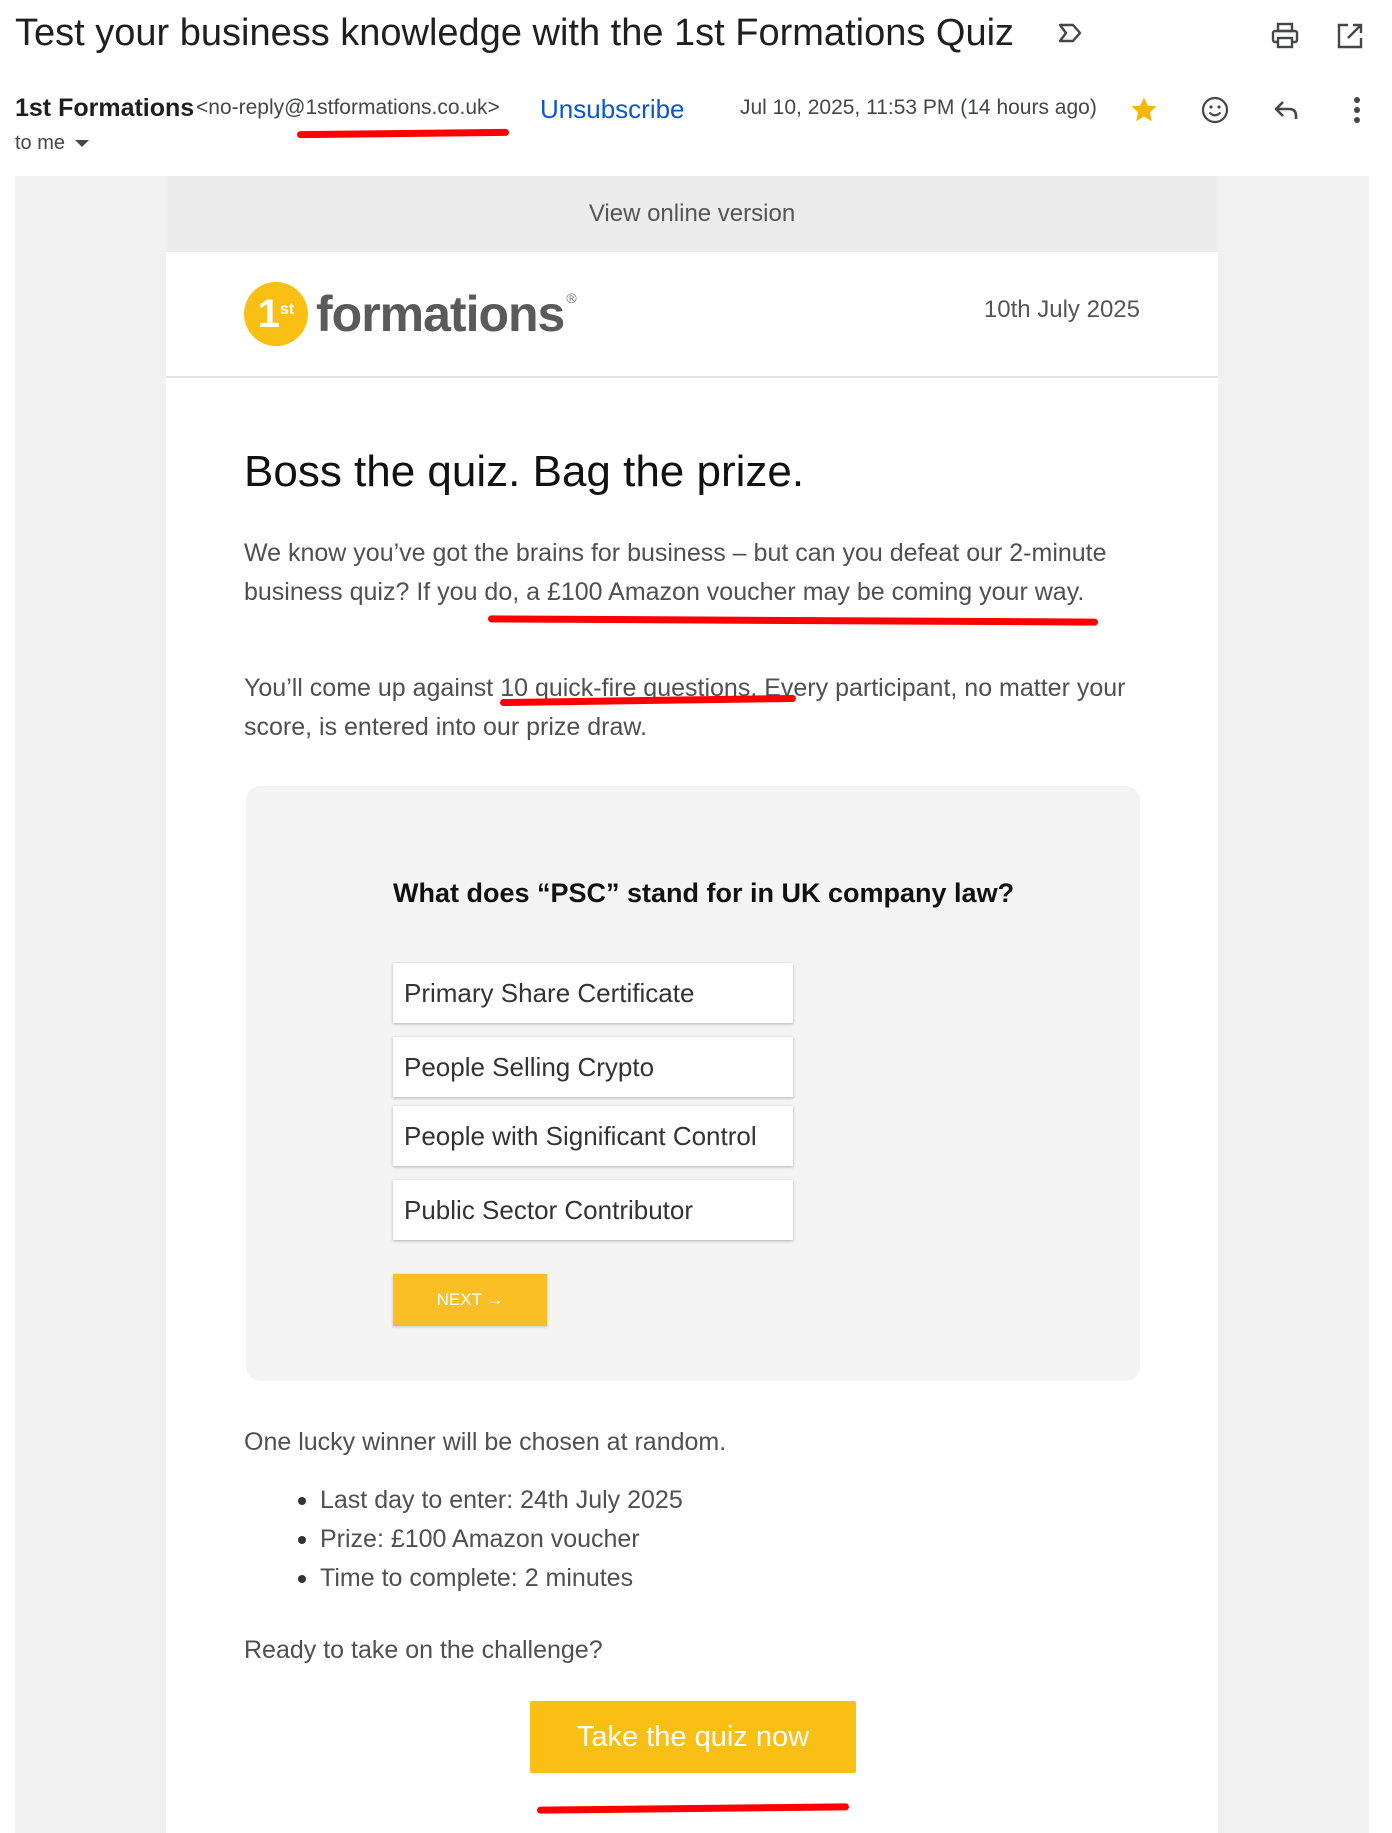 The image size is (1392, 1833). Describe the element at coordinates (593, 1067) in the screenshot. I see `quiz-option: People Selling Crypto` at that location.